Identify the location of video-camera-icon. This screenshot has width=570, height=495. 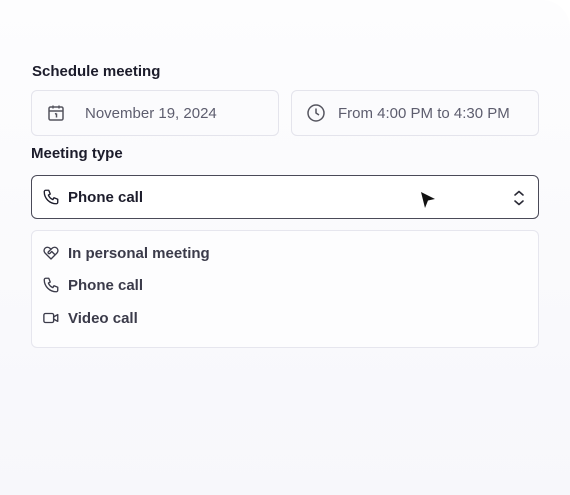
(51, 318).